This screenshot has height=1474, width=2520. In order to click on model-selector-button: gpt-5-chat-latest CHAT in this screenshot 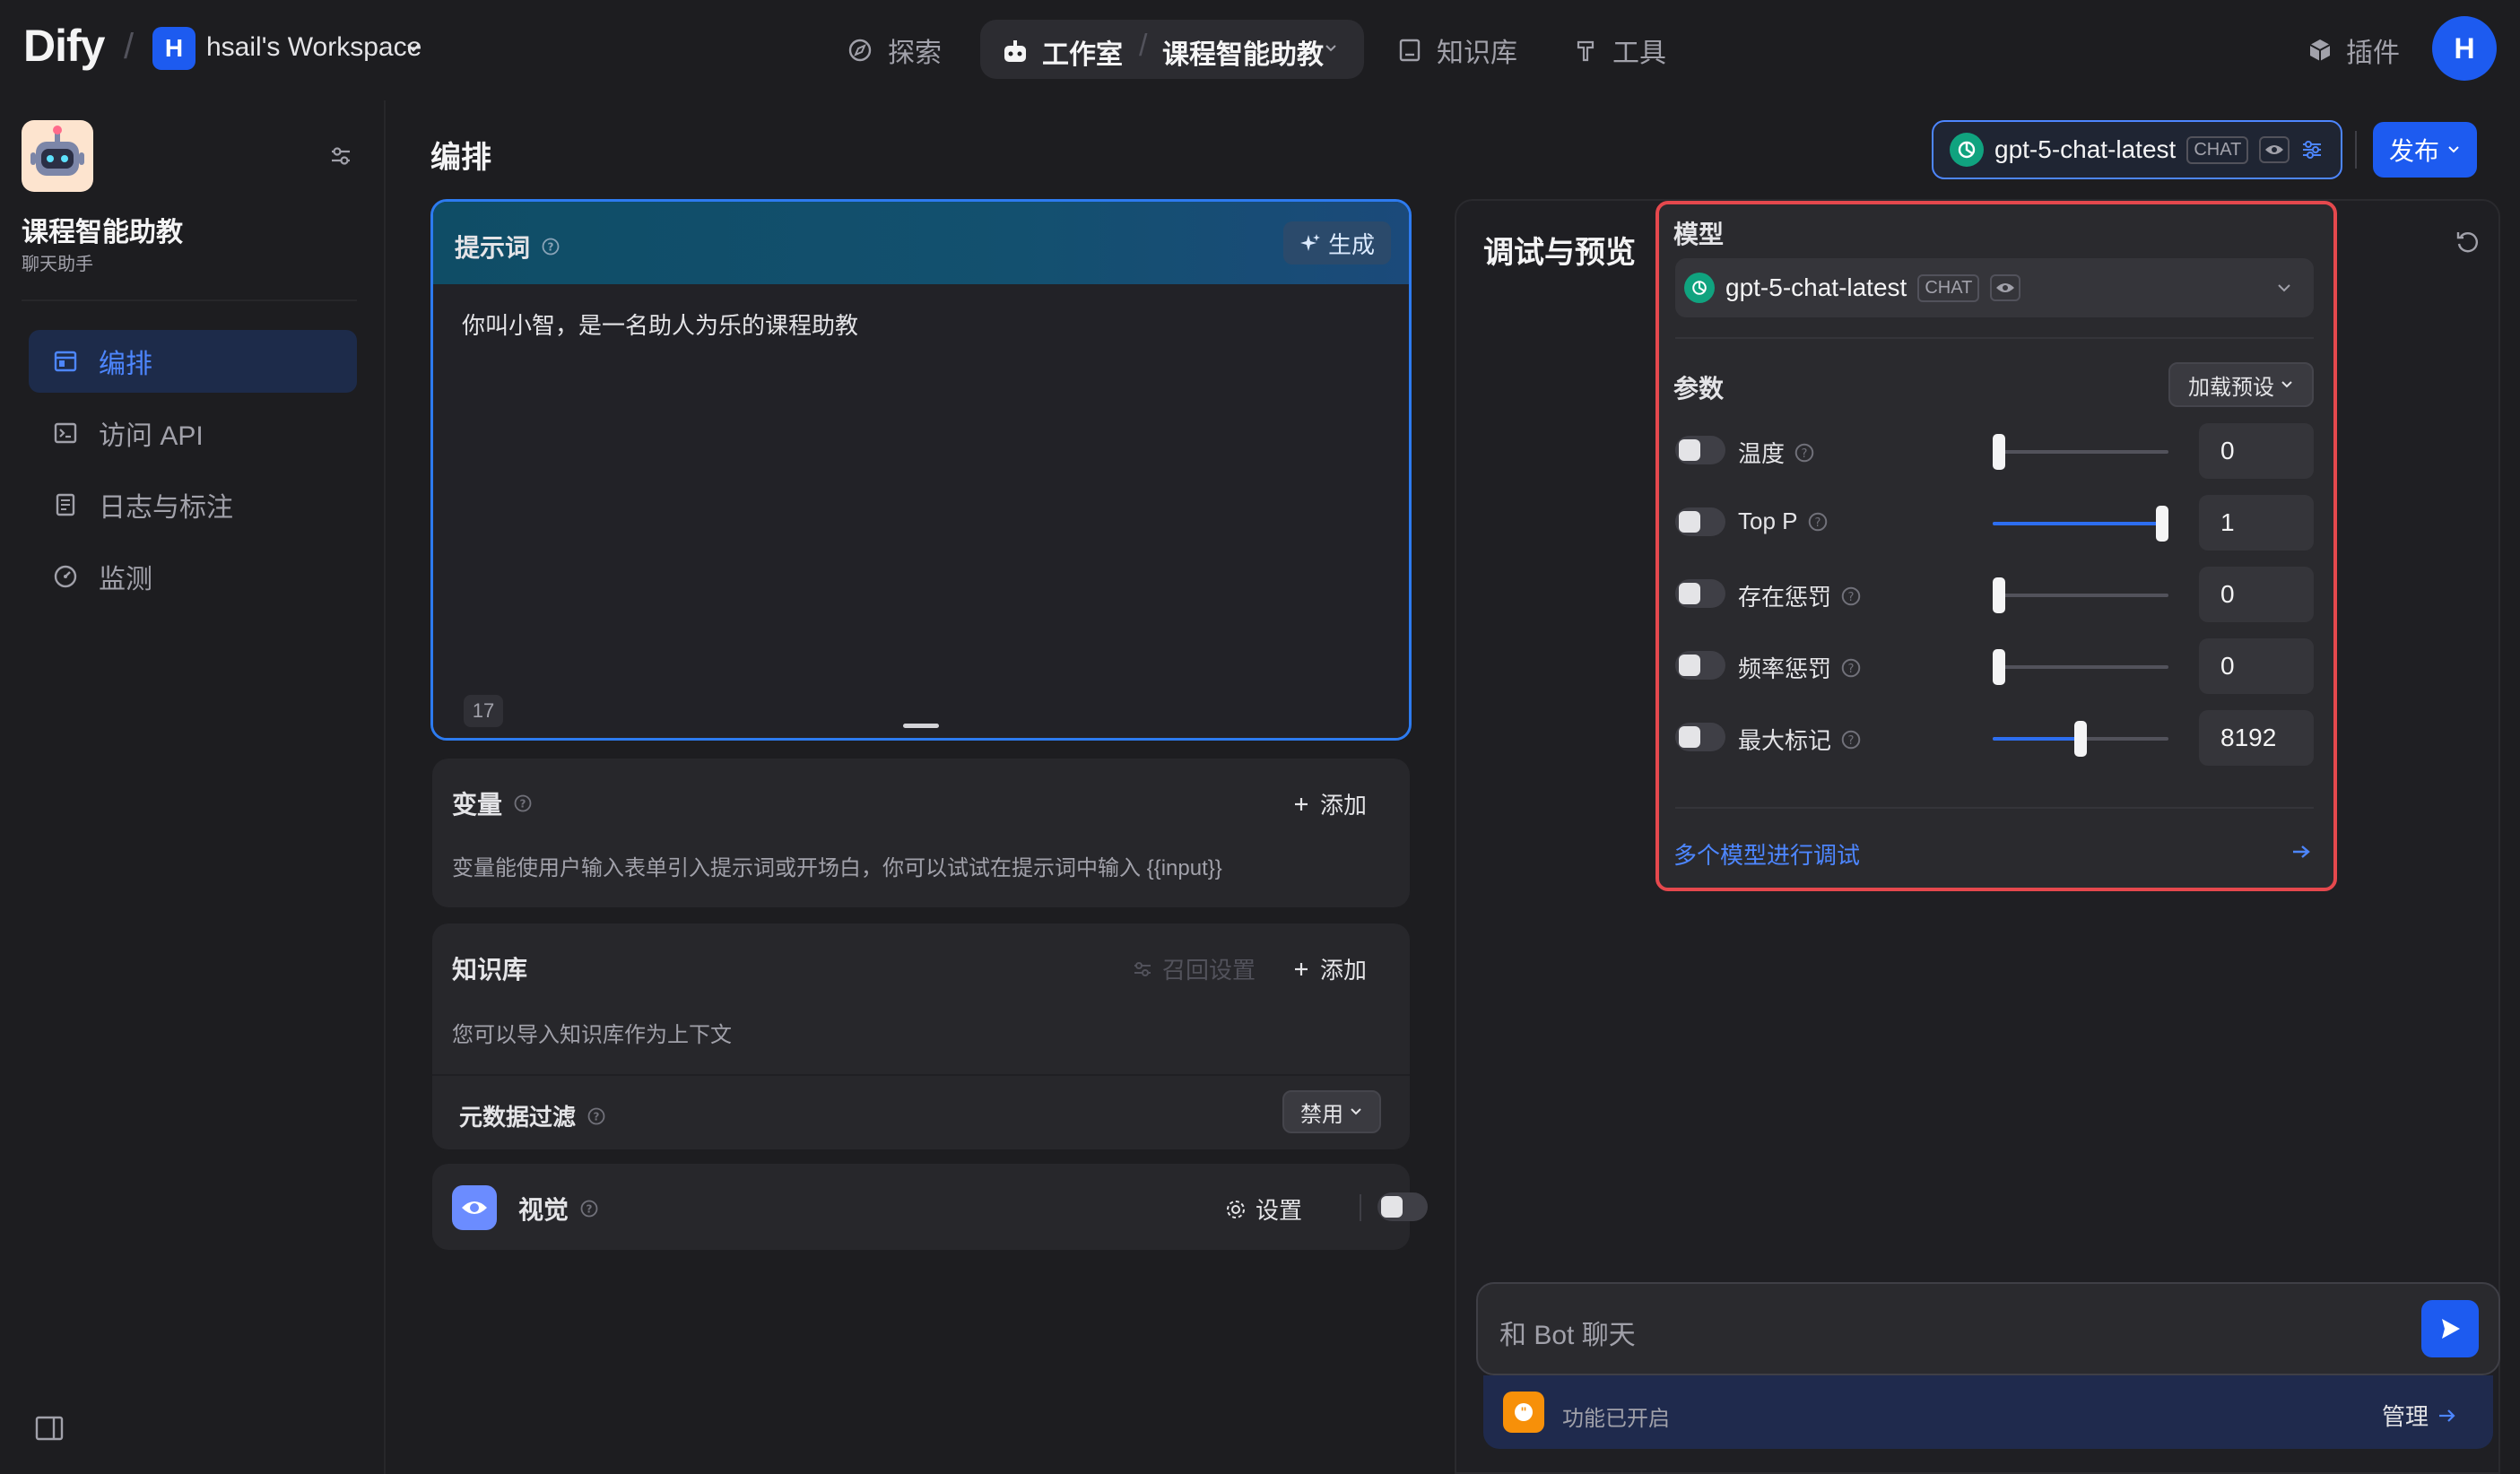, I will do `click(2137, 149)`.